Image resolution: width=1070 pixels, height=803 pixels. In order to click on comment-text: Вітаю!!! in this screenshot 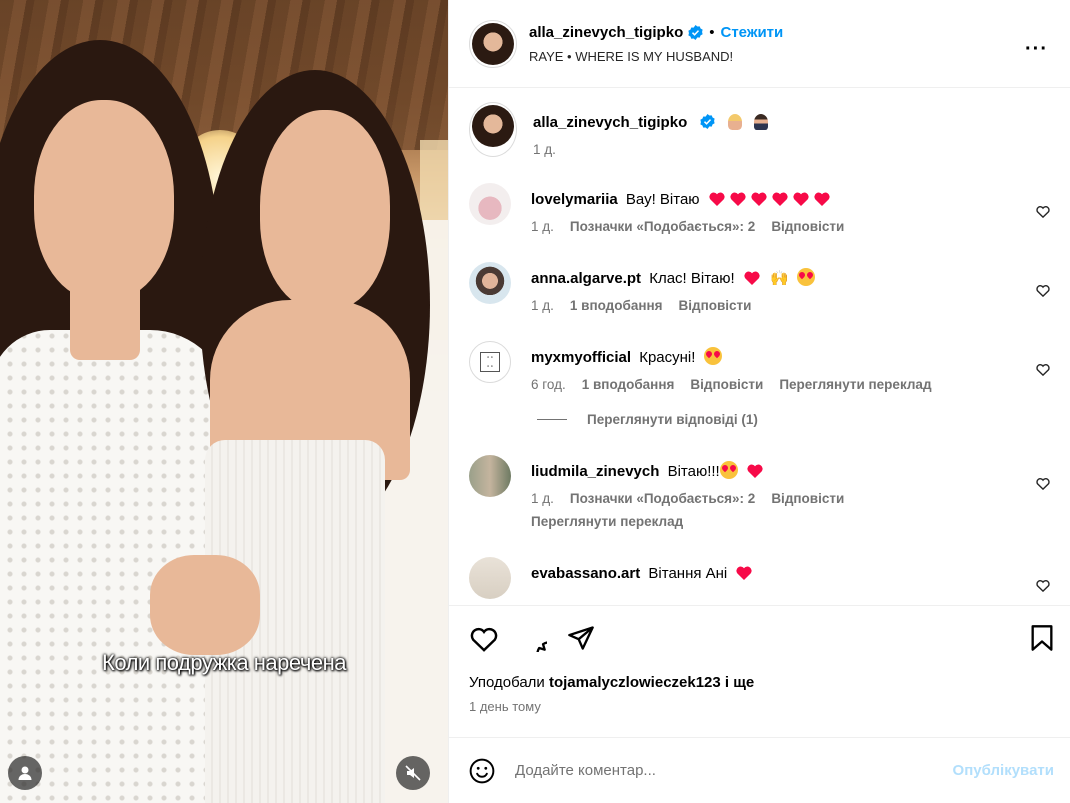, I will do `click(693, 471)`.